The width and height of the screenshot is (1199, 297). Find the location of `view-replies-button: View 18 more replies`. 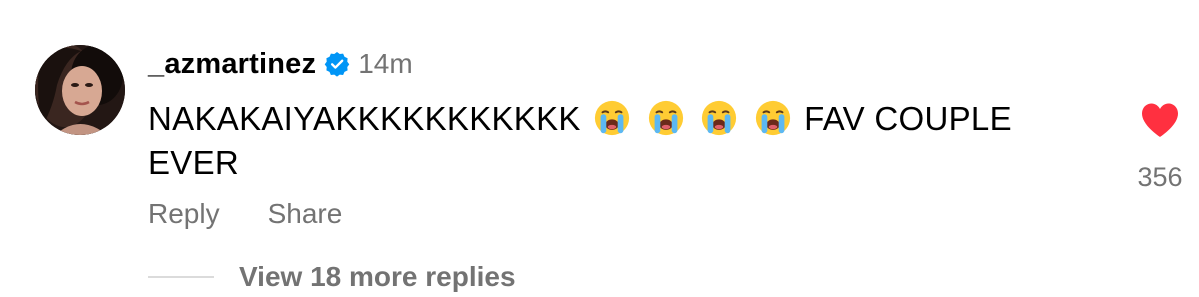

view-replies-button: View 18 more replies is located at coordinates (332, 277).